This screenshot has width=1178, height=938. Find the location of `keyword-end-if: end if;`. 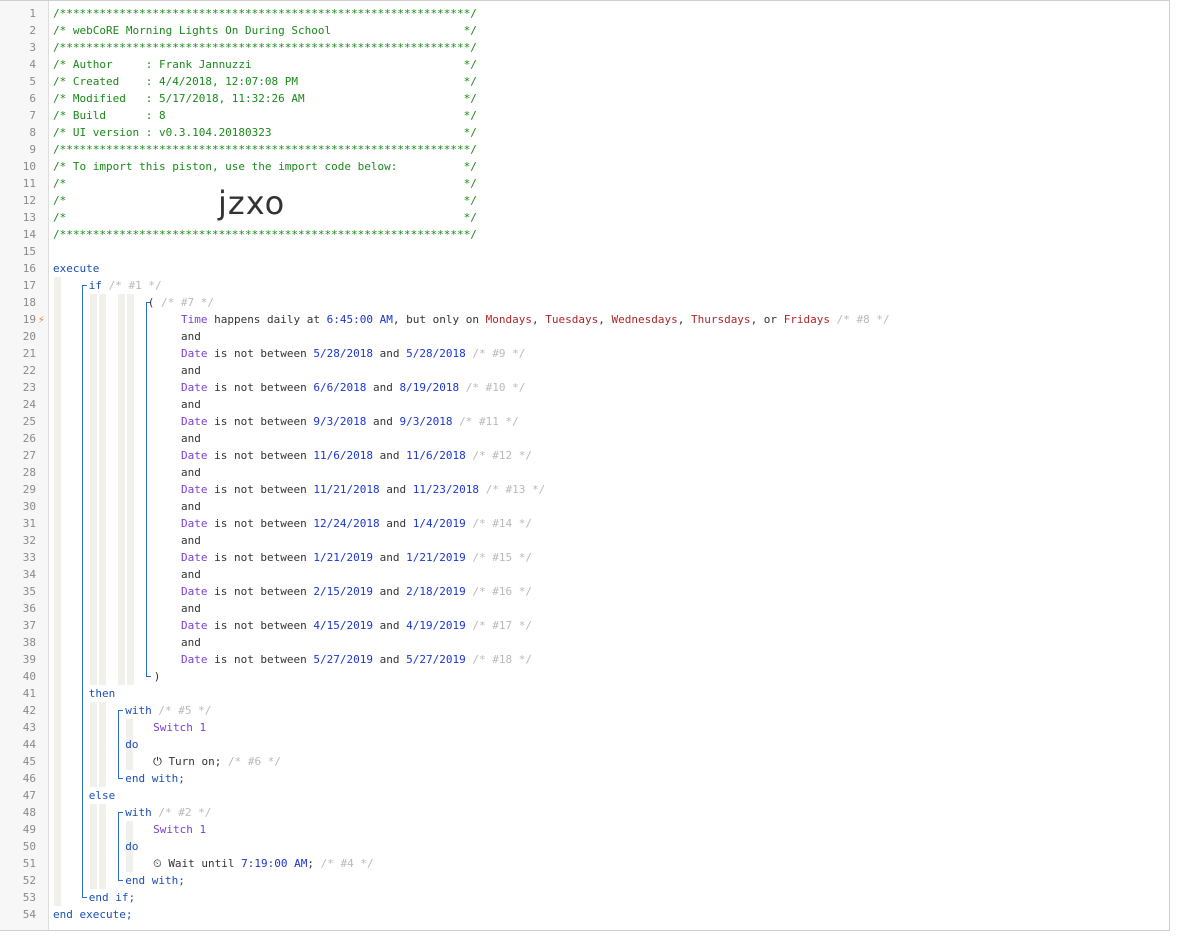

keyword-end-if: end if; is located at coordinates (112, 897).